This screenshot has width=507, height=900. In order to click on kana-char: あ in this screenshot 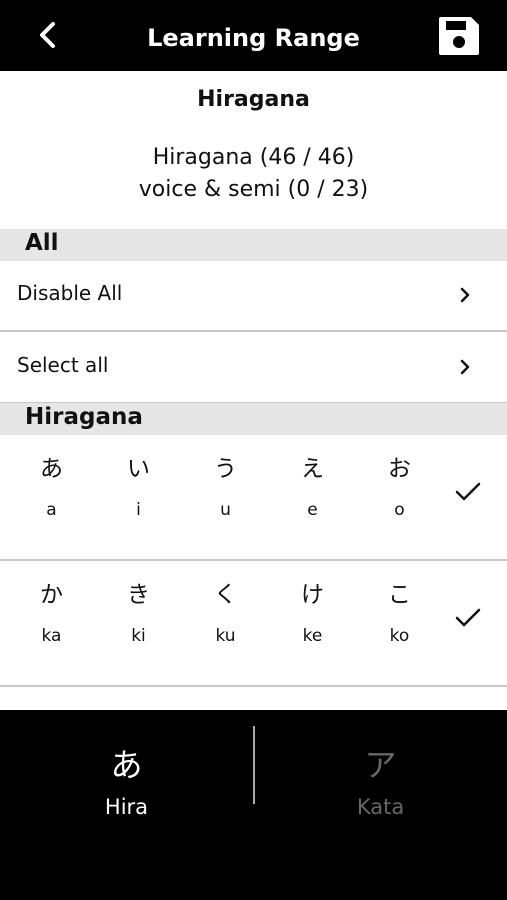, I will do `click(51, 469)`.